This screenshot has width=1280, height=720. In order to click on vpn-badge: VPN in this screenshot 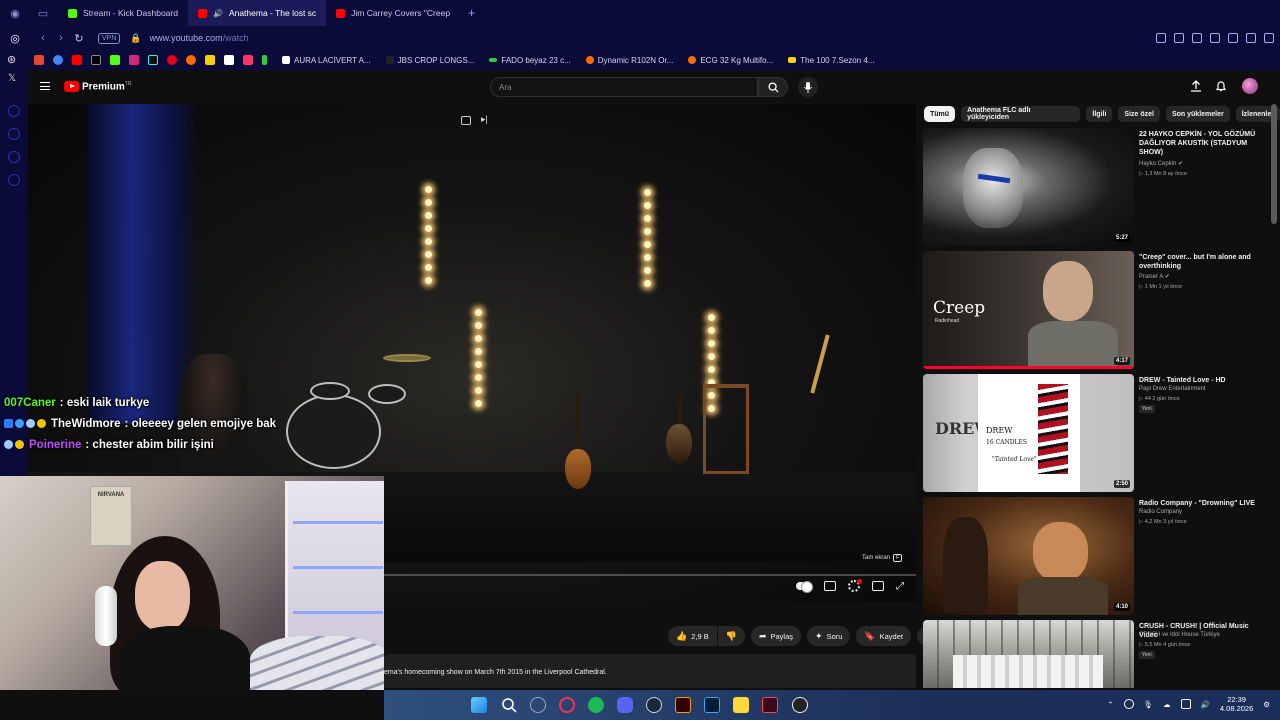, I will do `click(109, 38)`.